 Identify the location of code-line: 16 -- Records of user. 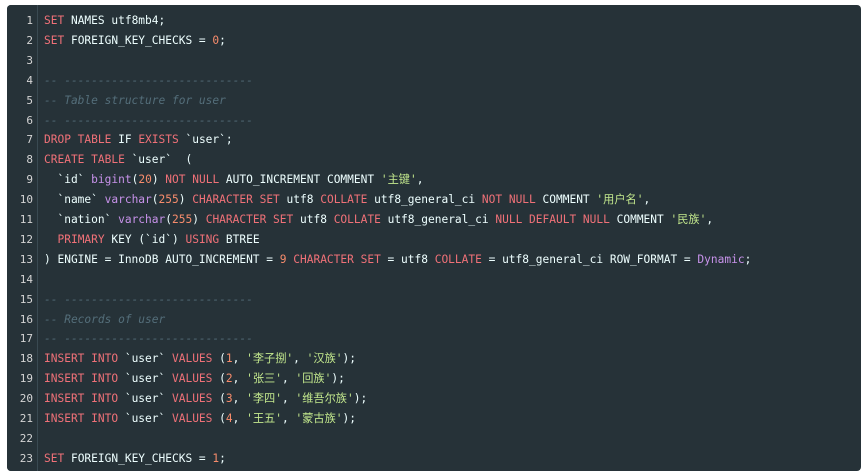
(434, 320).